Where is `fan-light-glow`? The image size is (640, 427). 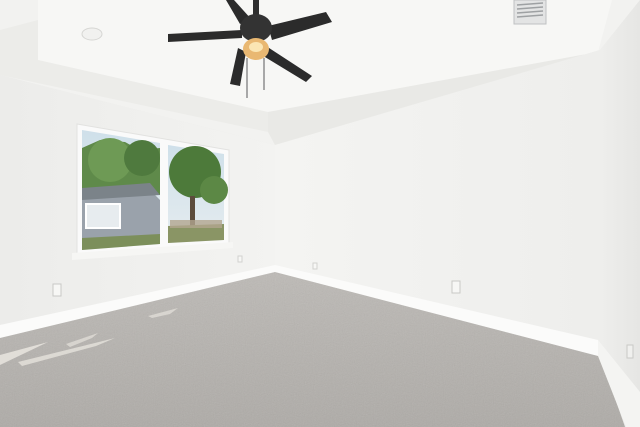 fan-light-glow is located at coordinates (256, 47).